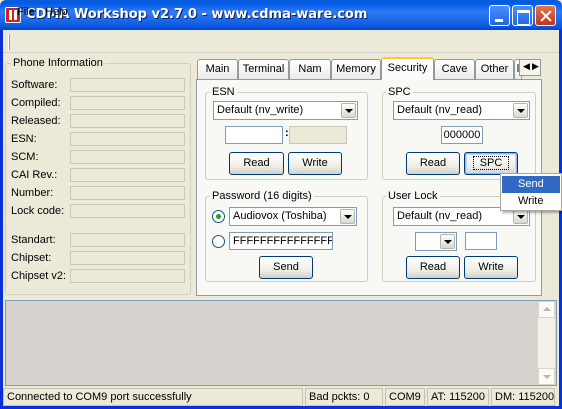 This screenshot has height=409, width=562. Describe the element at coordinates (494, 69) in the screenshot. I see `tab-other: Other` at that location.